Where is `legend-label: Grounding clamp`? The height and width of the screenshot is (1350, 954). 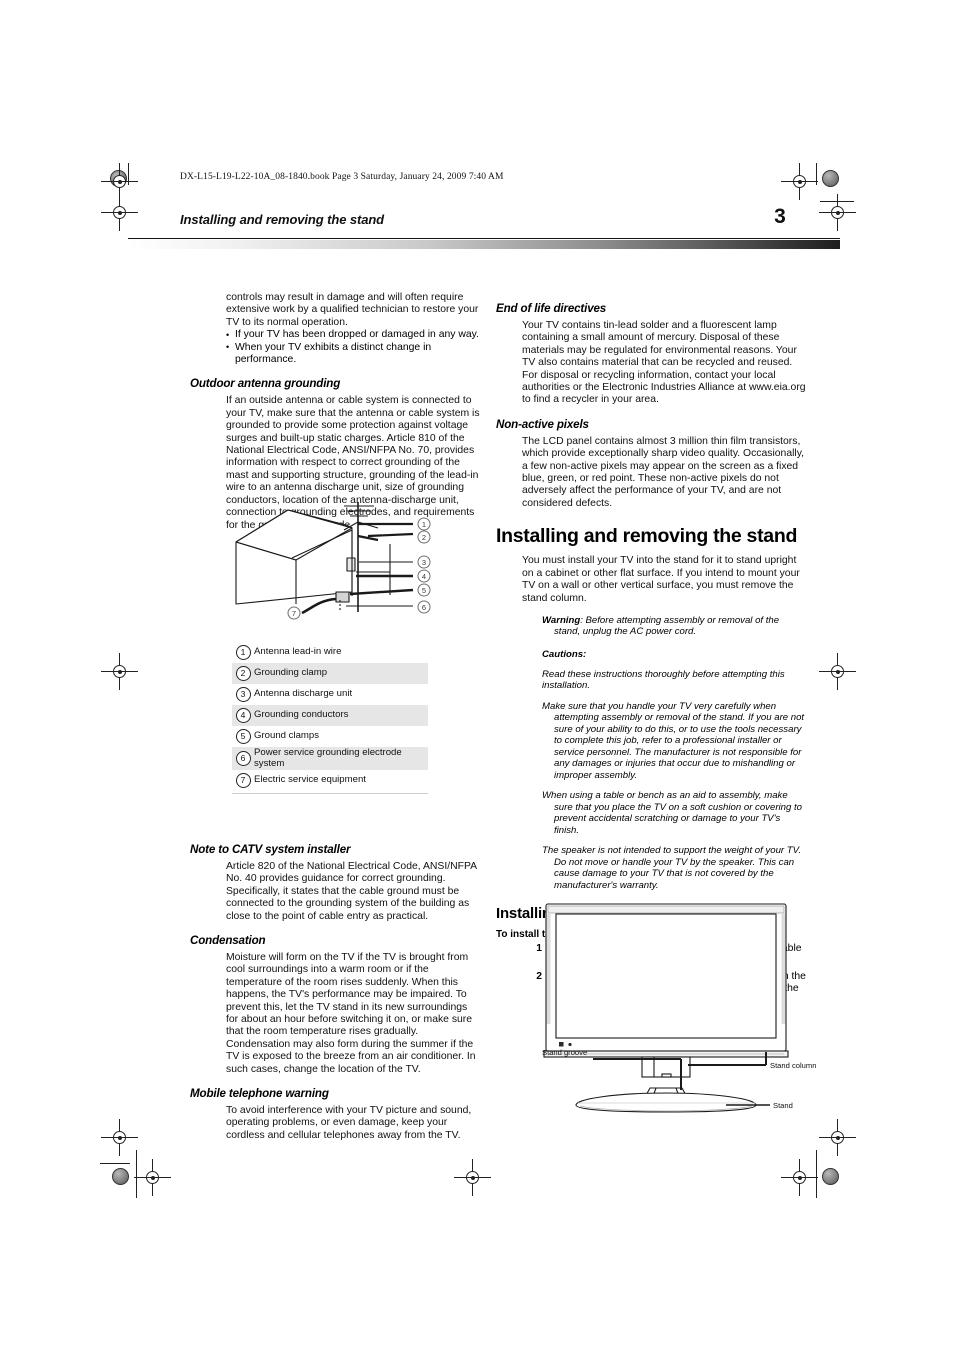
legend-label: Grounding clamp is located at coordinates (291, 673).